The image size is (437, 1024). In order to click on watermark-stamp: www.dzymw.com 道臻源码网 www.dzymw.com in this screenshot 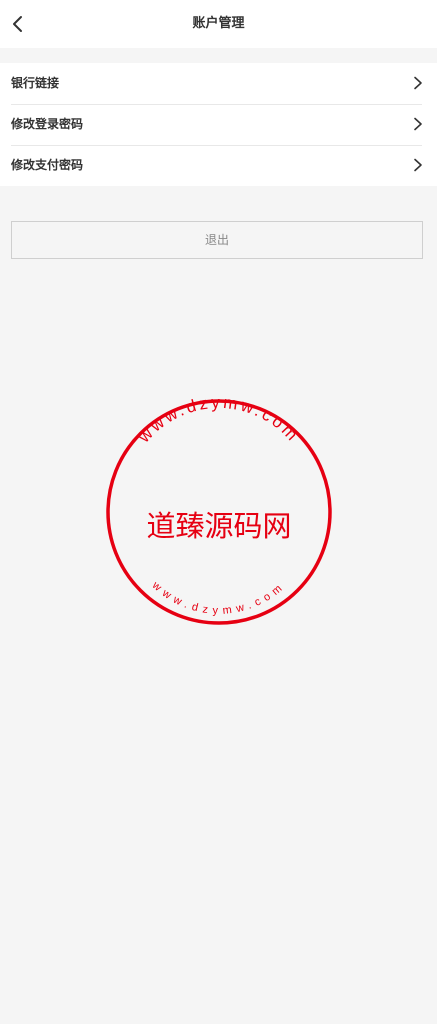, I will do `click(219, 511)`.